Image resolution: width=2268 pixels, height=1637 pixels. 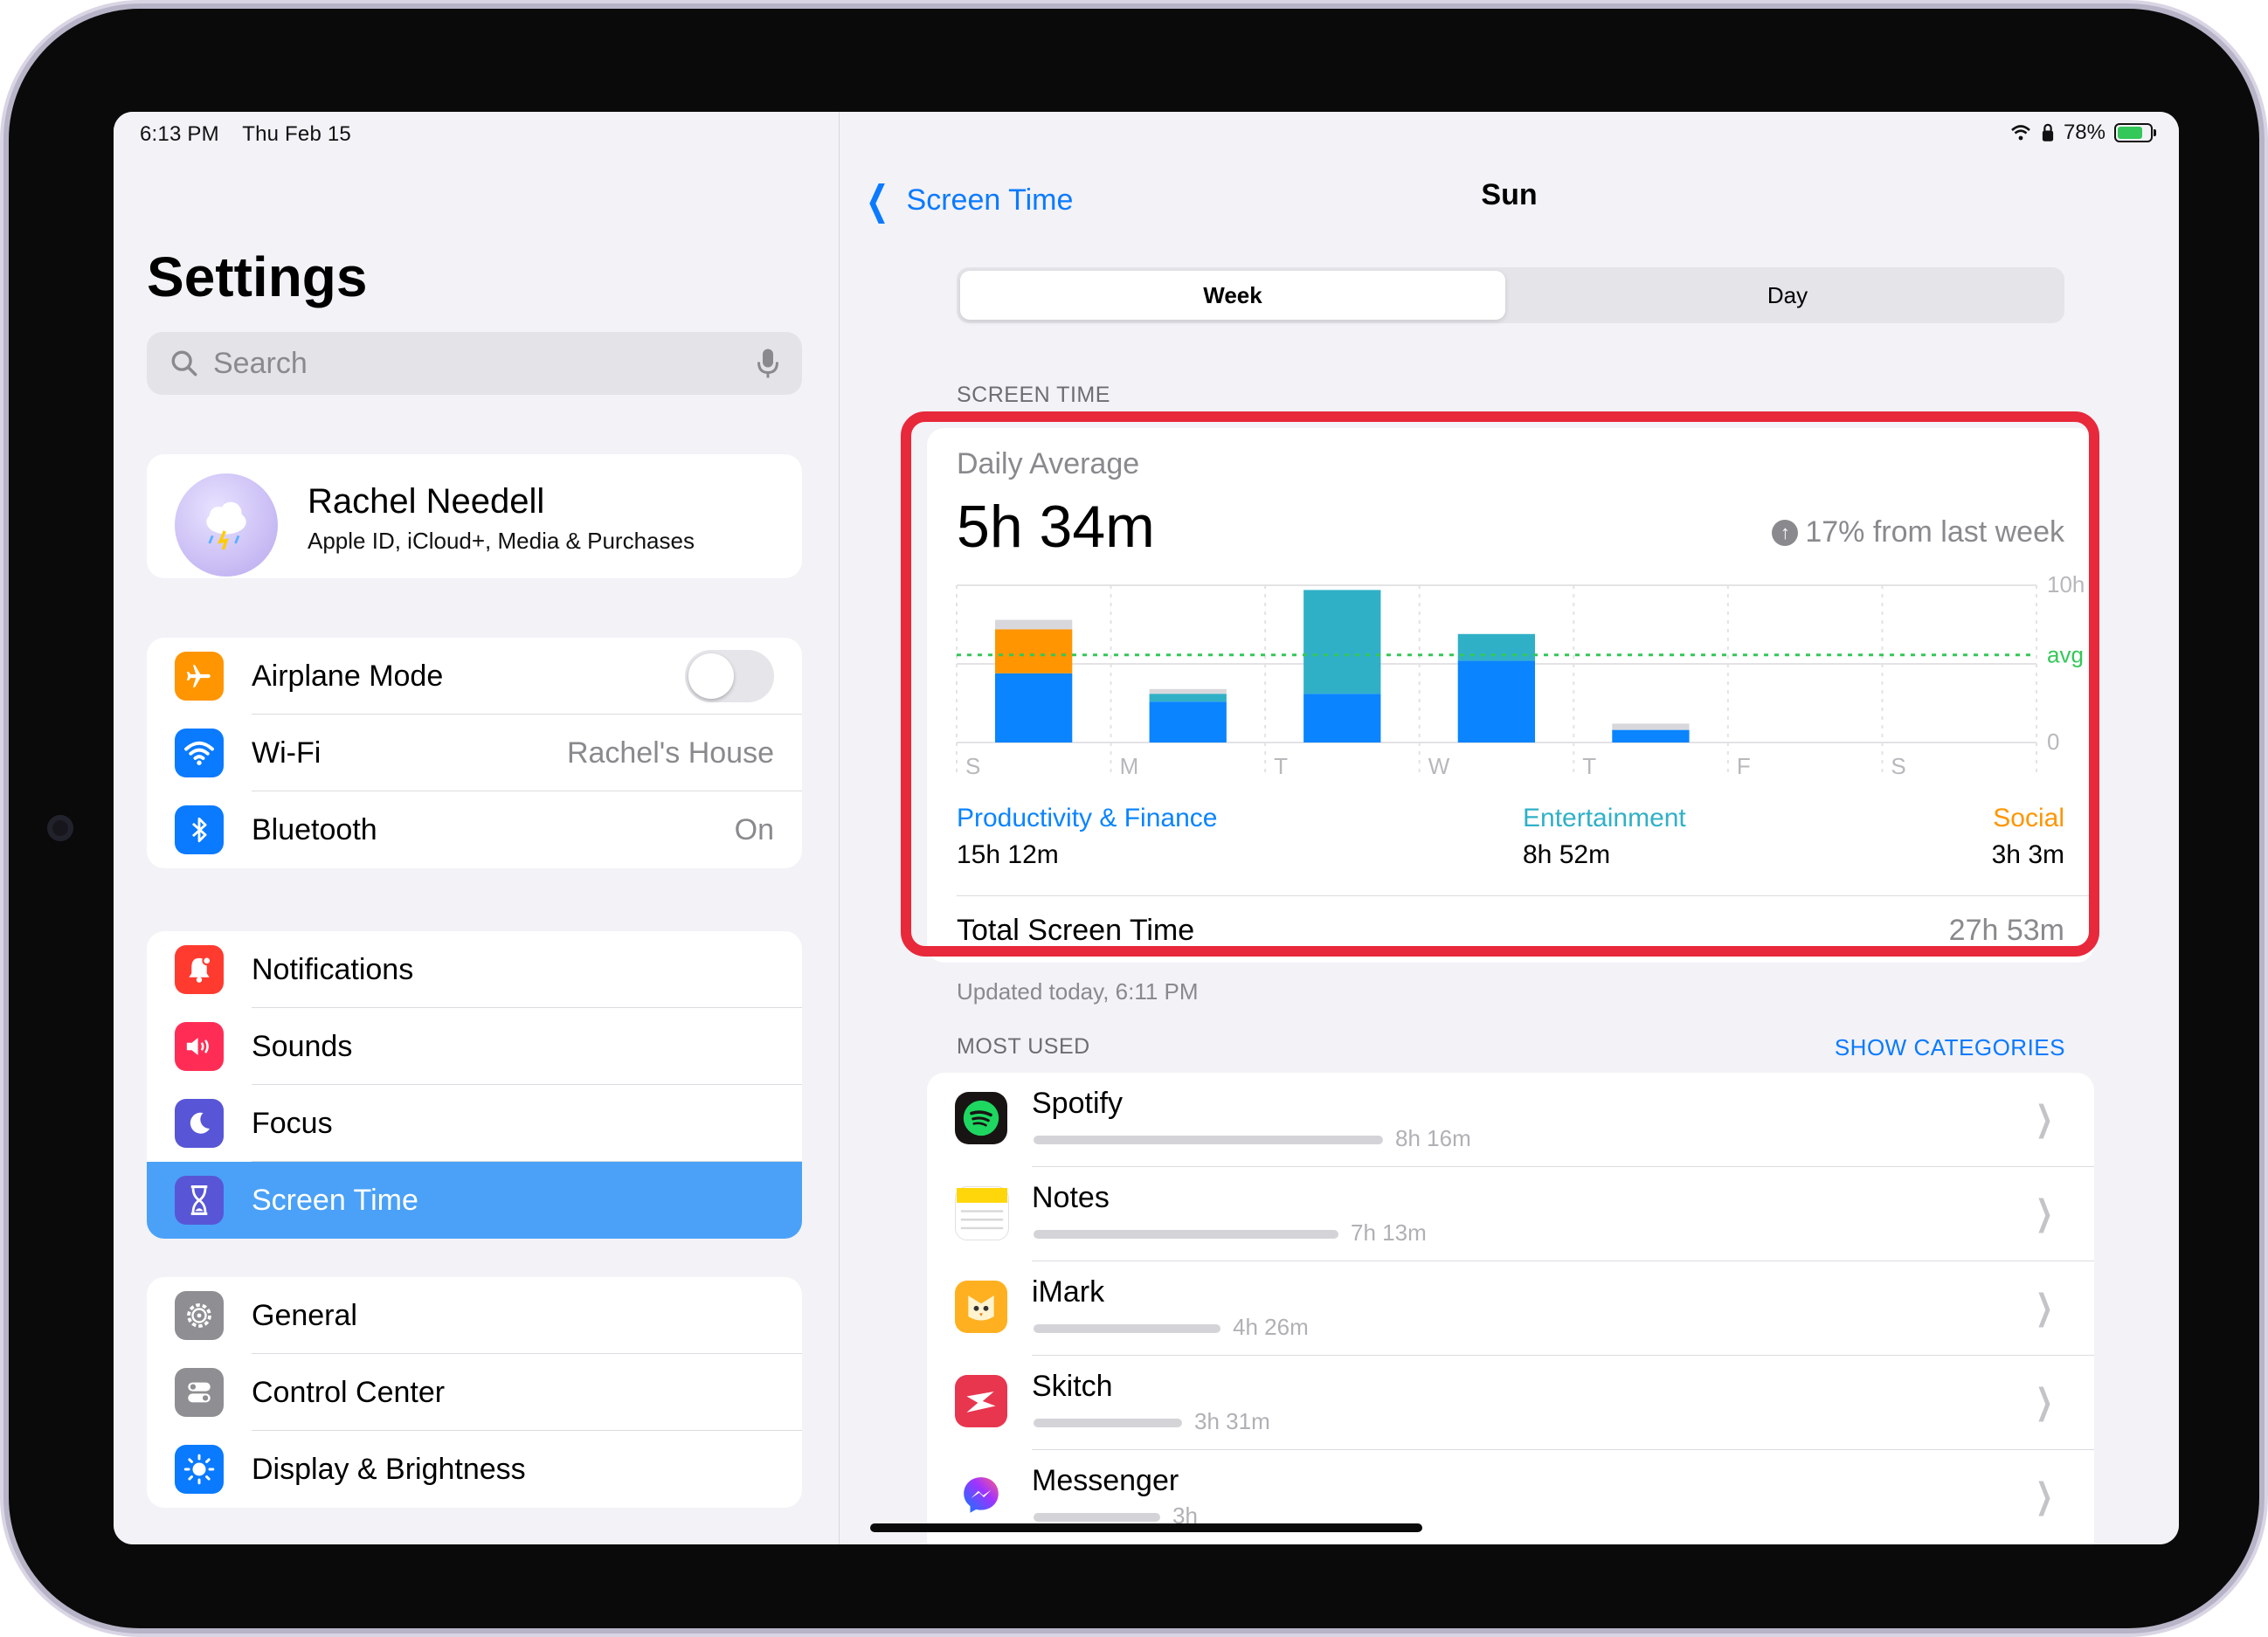 I want to click on app-row-spotify: Spotify 8h 16m ❯, so click(x=1510, y=1120).